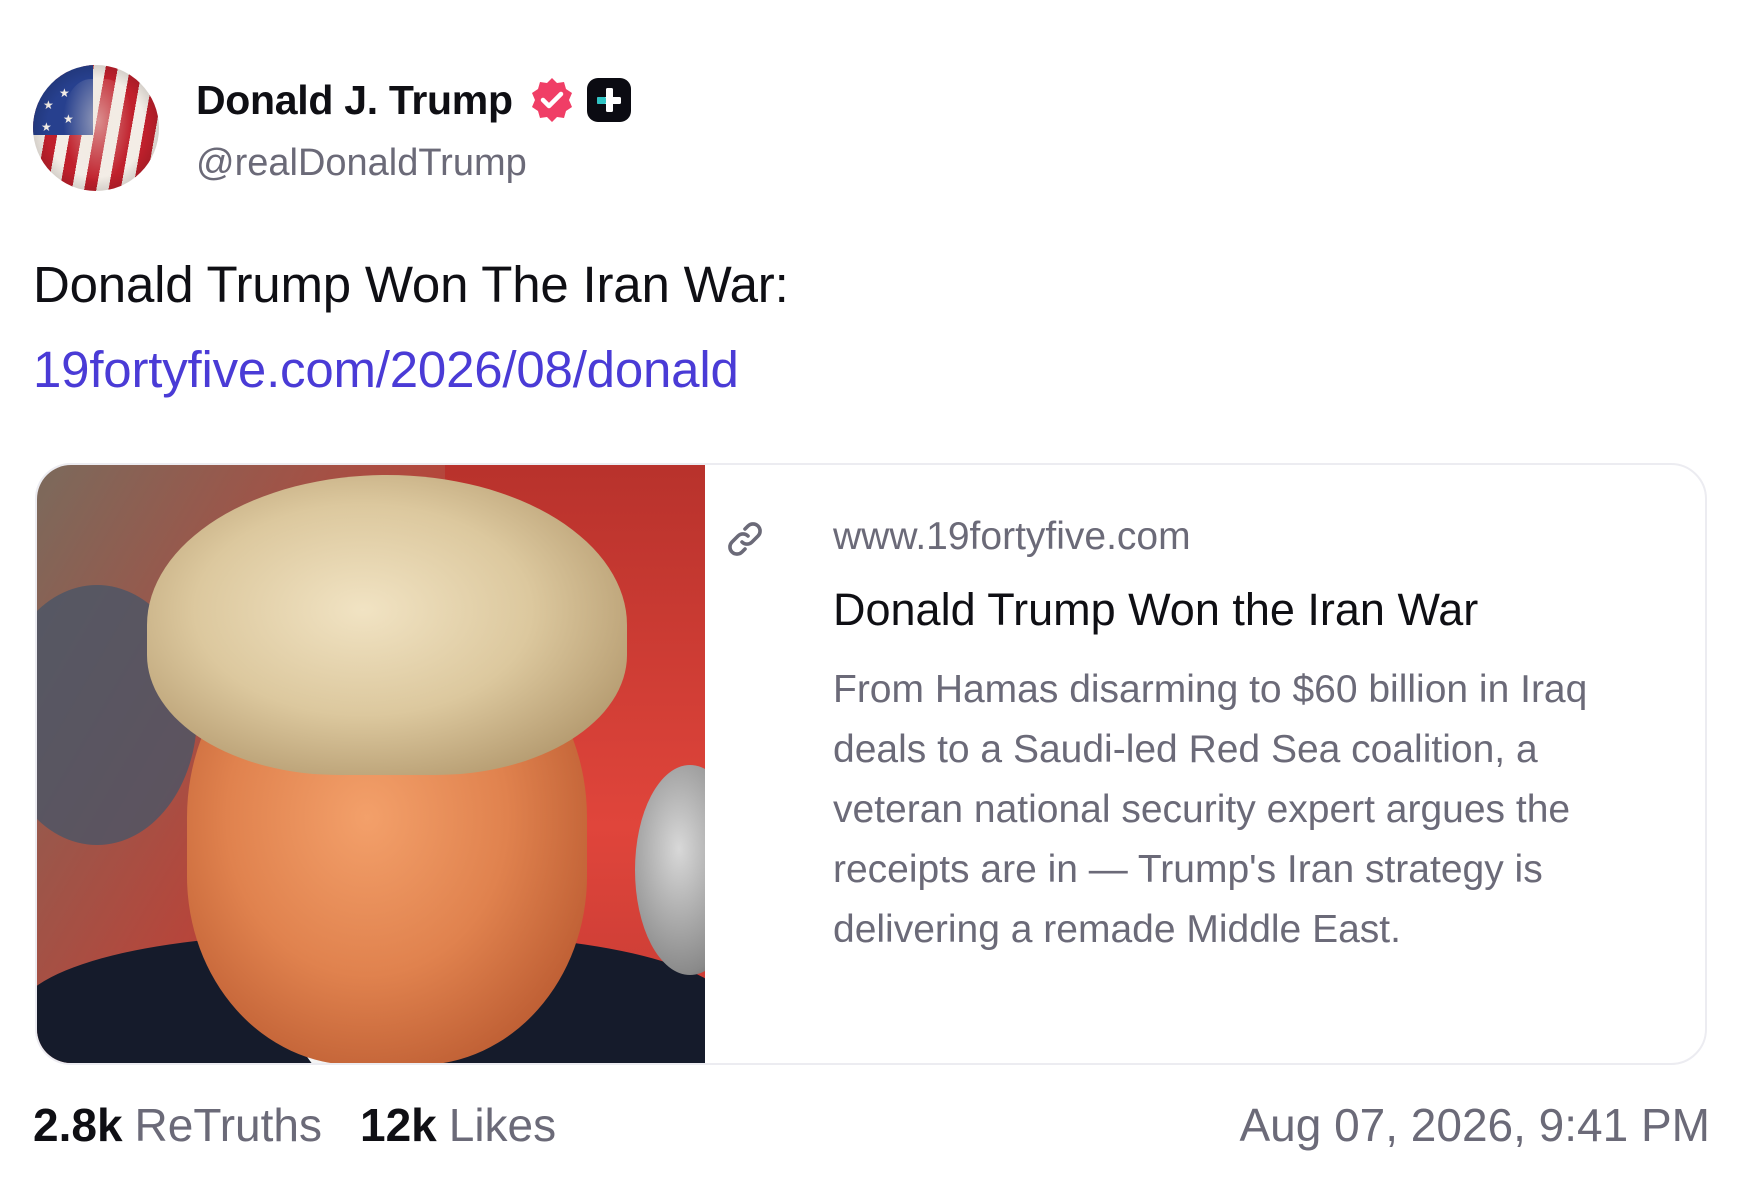 Image resolution: width=1746 pixels, height=1190 pixels. What do you see at coordinates (1474, 1125) in the screenshot?
I see `post-timestamp: Aug 07, 2026, 9:41 PM` at bounding box center [1474, 1125].